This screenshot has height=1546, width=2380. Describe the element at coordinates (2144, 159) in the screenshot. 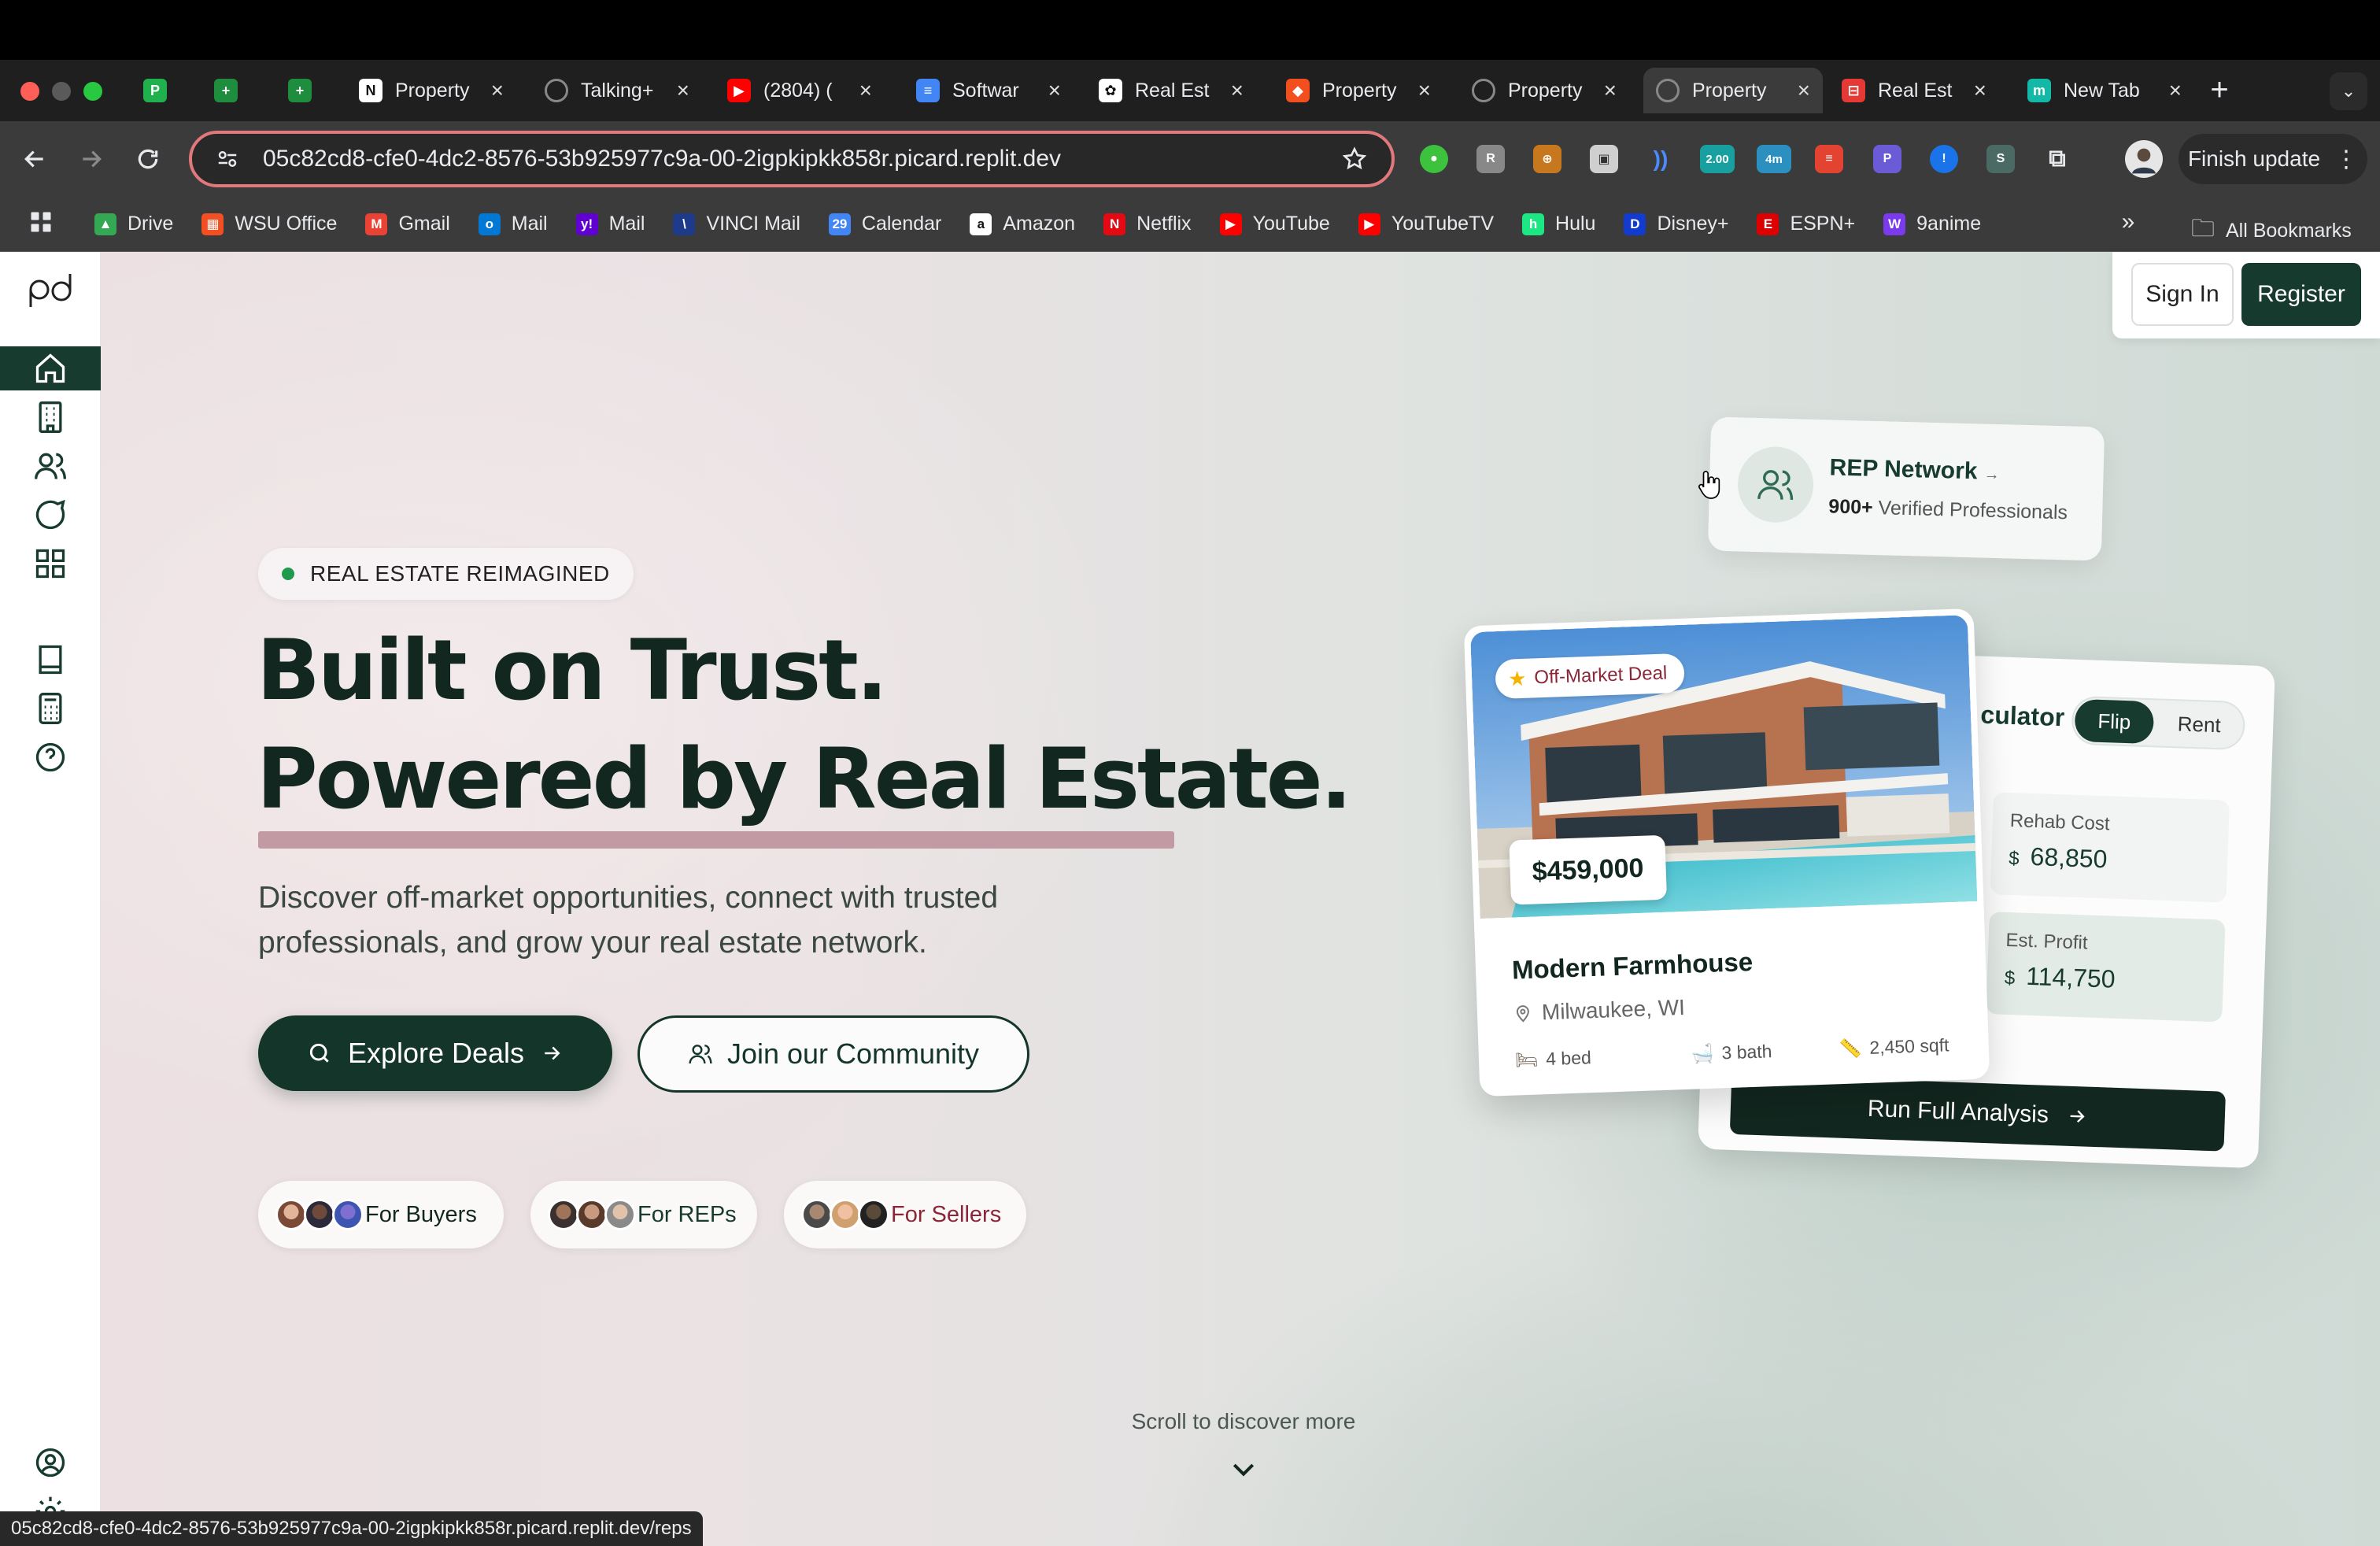

I see `profile-avatar` at that location.